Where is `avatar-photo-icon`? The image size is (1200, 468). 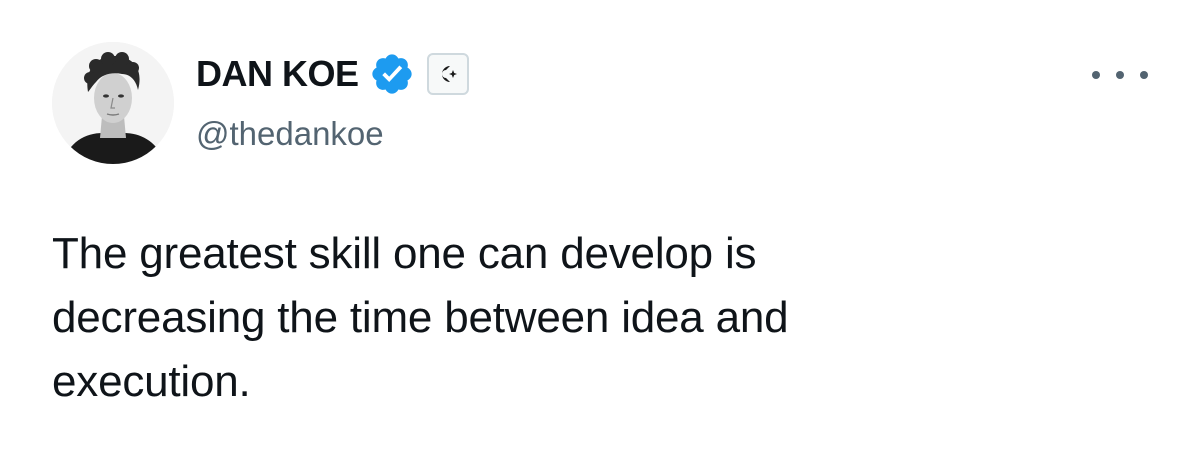 avatar-photo-icon is located at coordinates (113, 103).